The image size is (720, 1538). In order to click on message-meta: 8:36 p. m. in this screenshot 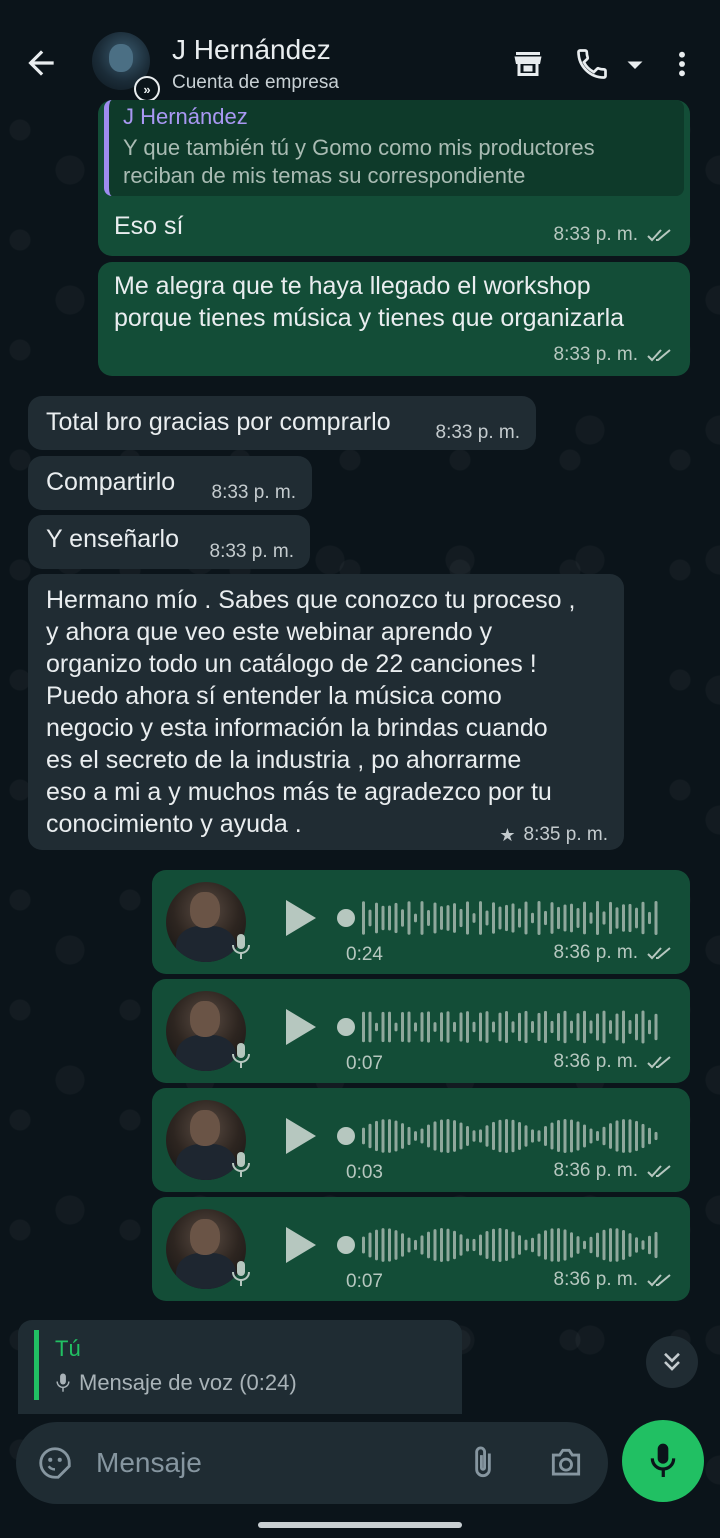, I will do `click(614, 953)`.